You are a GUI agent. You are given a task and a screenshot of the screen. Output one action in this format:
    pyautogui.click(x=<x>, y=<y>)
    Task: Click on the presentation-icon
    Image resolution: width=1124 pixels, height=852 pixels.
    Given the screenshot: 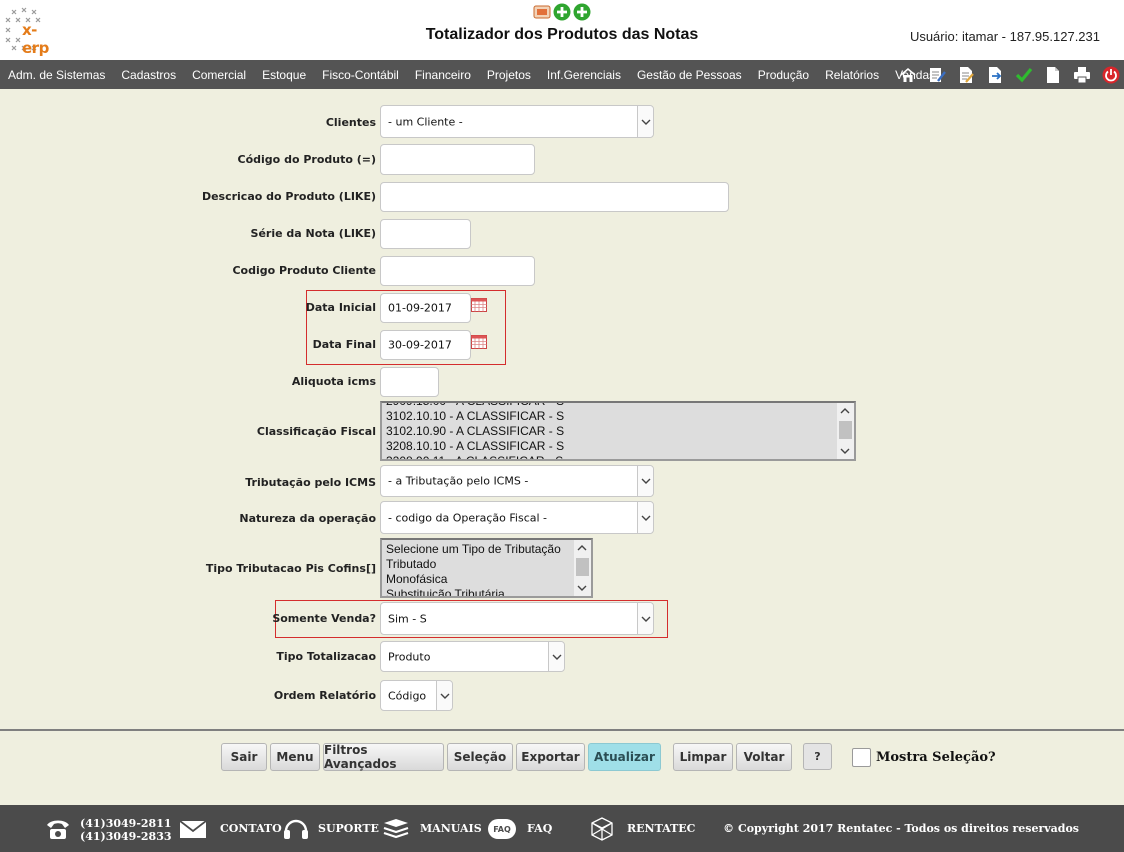 What is the action you would take?
    pyautogui.click(x=542, y=12)
    